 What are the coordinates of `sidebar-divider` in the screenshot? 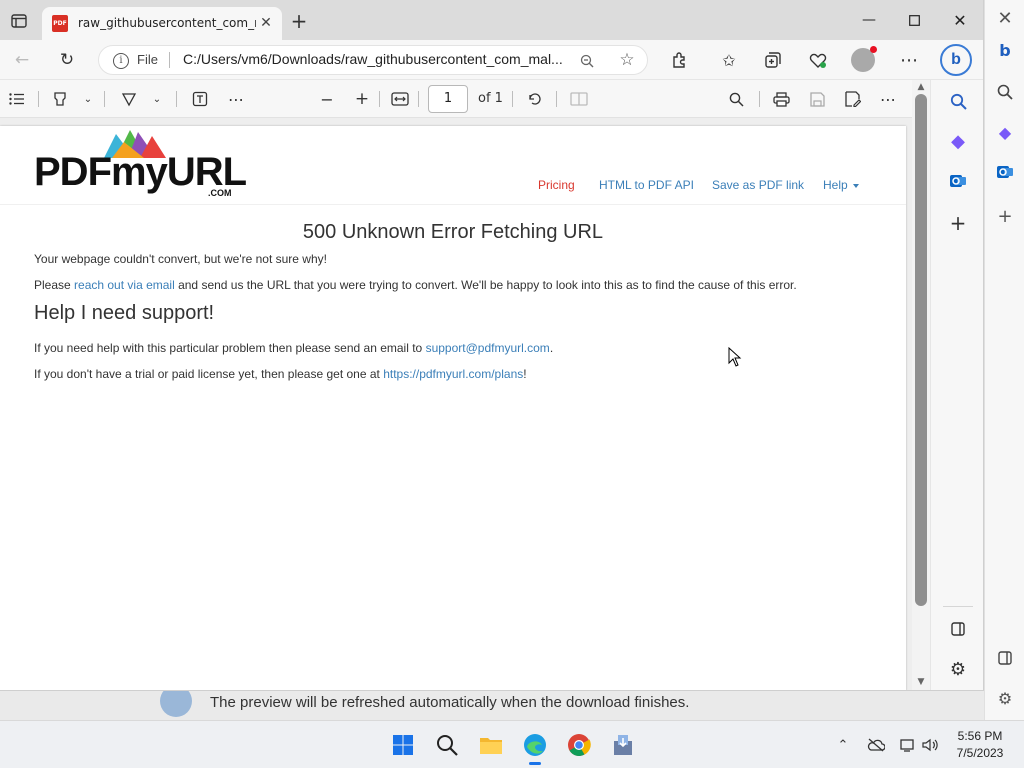 It's located at (958, 606).